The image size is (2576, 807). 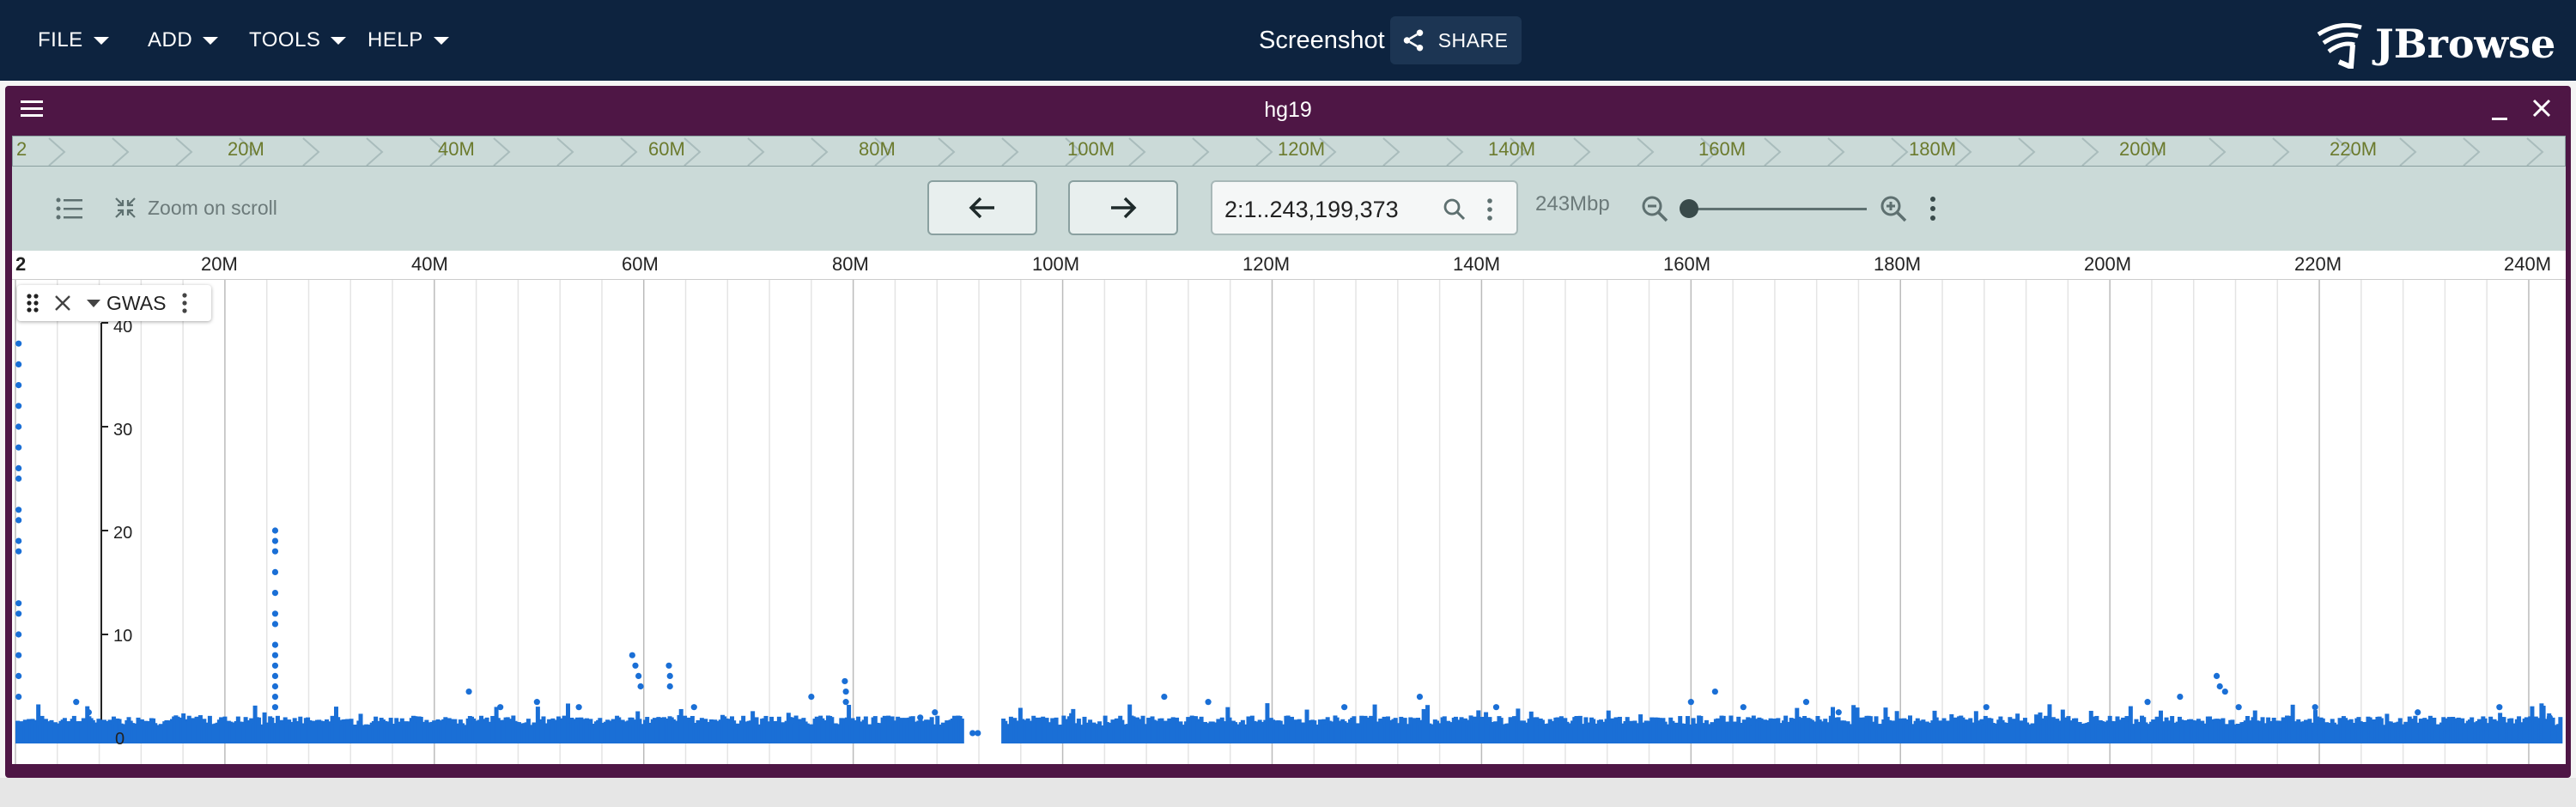 What do you see at coordinates (32, 303) in the screenshot?
I see `drag-handle-icon` at bounding box center [32, 303].